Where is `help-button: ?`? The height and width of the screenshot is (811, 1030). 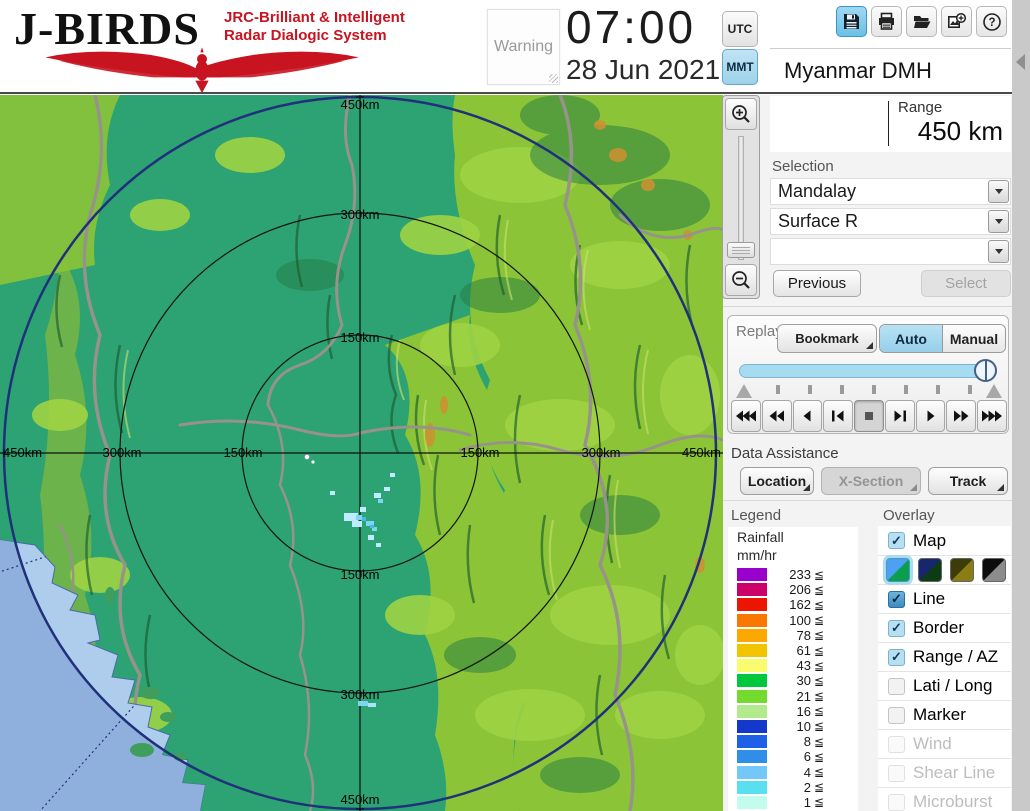 help-button: ? is located at coordinates (991, 21).